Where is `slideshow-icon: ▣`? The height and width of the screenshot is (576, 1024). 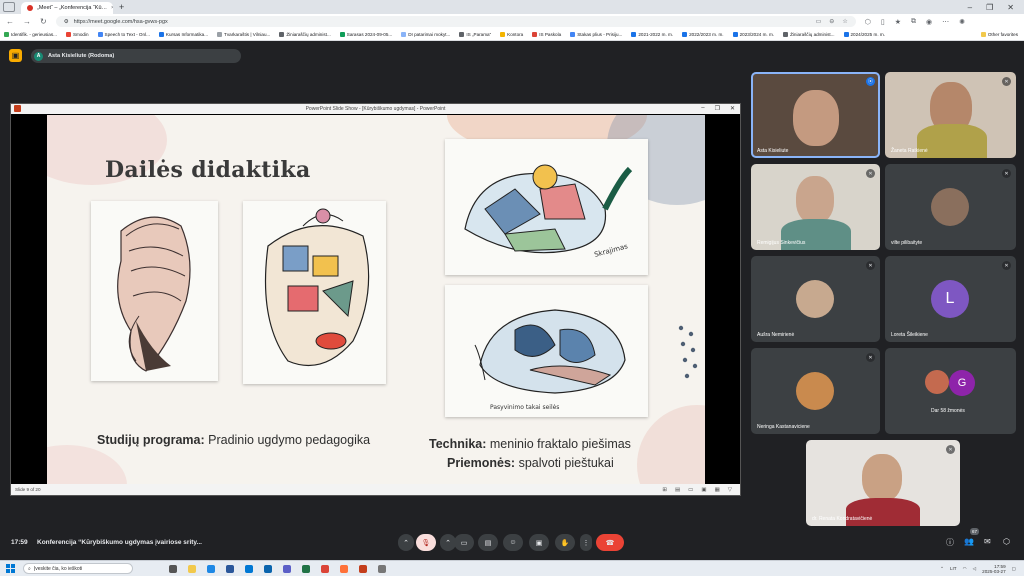
slideshow-icon: ▣ is located at coordinates (703, 490).